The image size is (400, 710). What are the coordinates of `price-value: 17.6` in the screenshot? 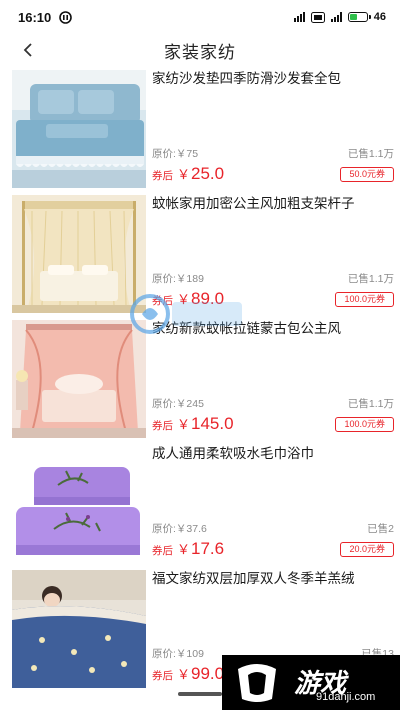 It's located at (208, 548).